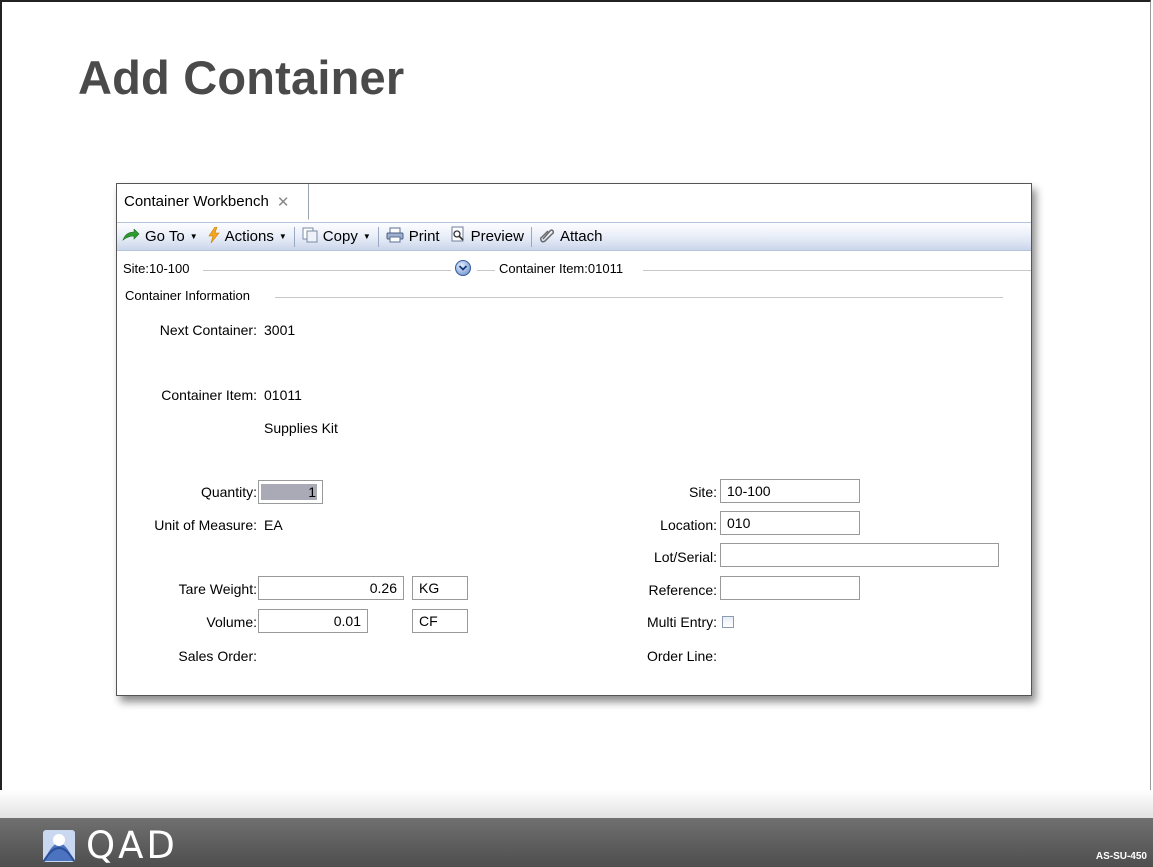 The image size is (1153, 867). I want to click on multi-entry-checkbox, so click(728, 622).